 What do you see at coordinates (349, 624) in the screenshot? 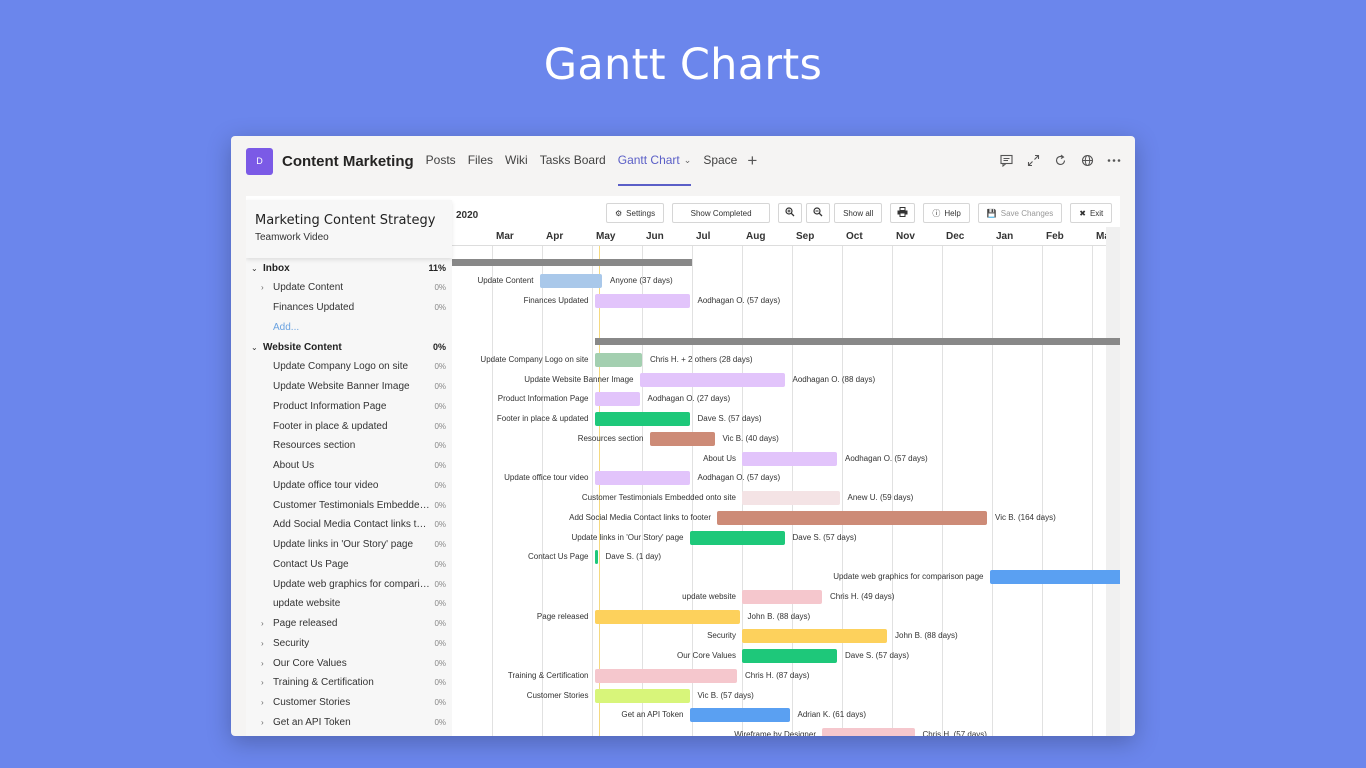
I see `task-row: › Page released 0%` at bounding box center [349, 624].